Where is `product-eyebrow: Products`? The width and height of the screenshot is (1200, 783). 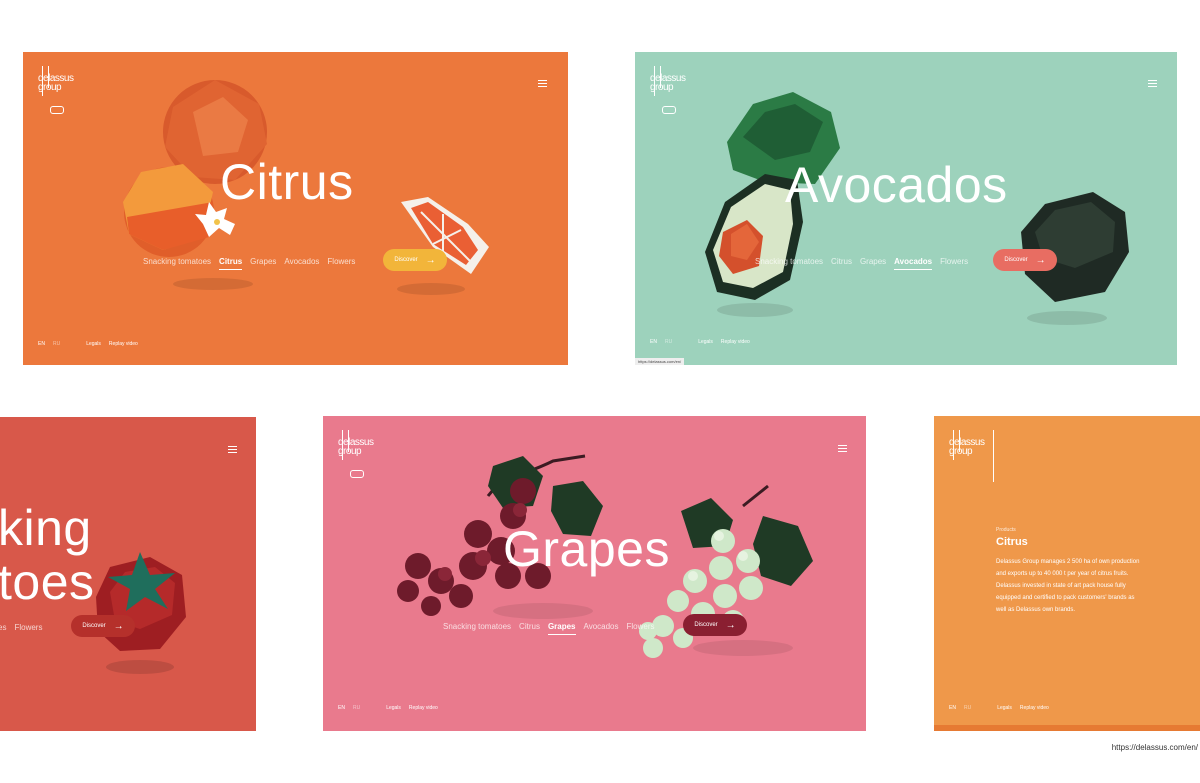
product-eyebrow: Products is located at coordinates (1006, 530).